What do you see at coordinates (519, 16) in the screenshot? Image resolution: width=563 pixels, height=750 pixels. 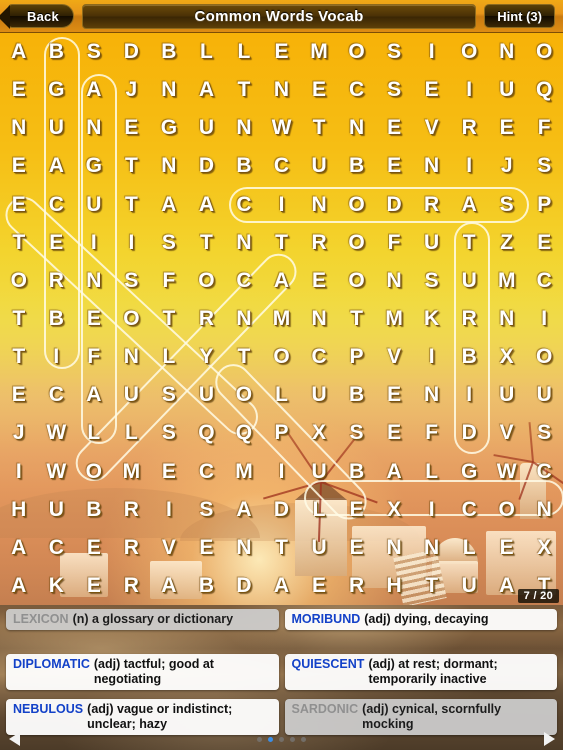 I see `hint-button: Hint (3)` at bounding box center [519, 16].